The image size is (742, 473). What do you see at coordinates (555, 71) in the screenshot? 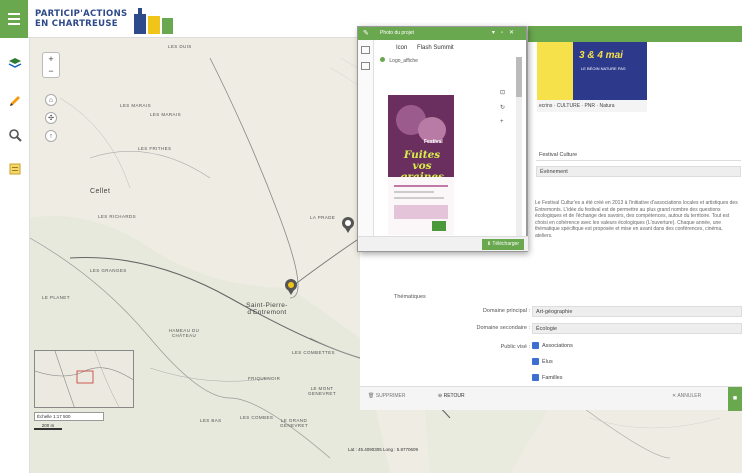
I see `banner-accent` at bounding box center [555, 71].